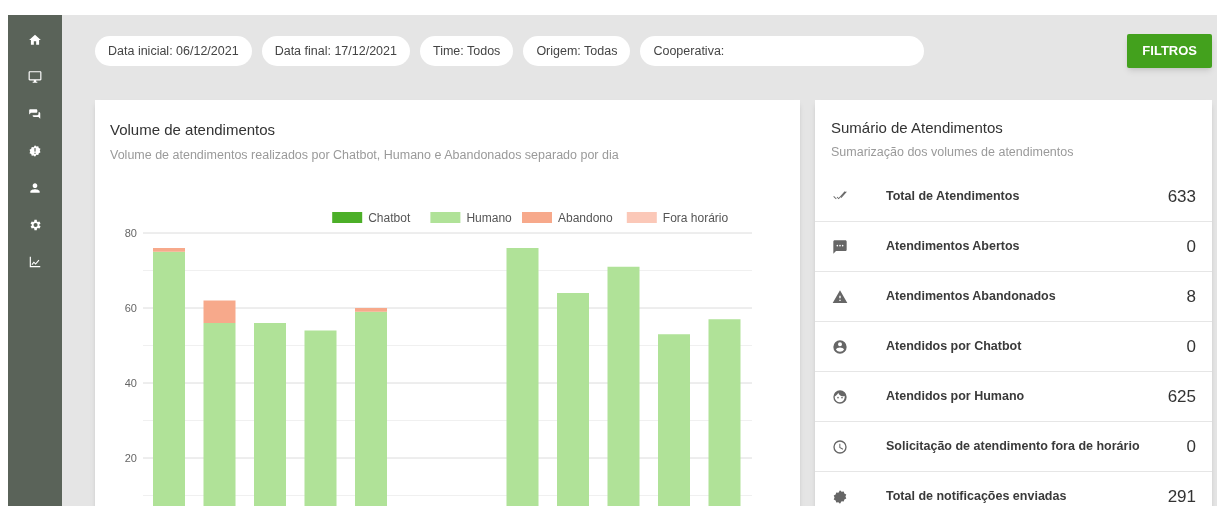 The width and height of the screenshot is (1217, 506). What do you see at coordinates (35, 225) in the screenshot?
I see `settings-icon` at bounding box center [35, 225].